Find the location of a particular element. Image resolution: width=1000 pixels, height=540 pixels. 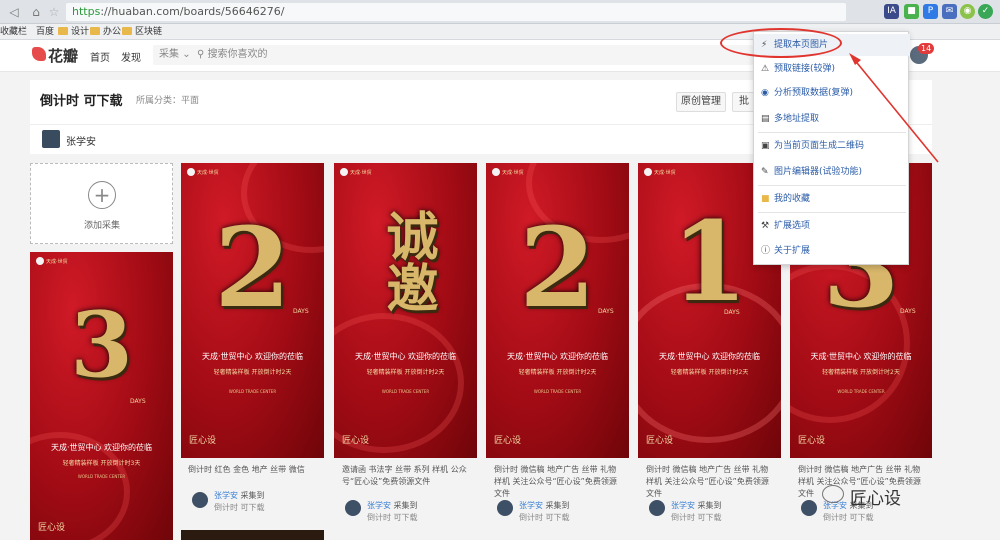

wechat-icon is located at coordinates (833, 494).